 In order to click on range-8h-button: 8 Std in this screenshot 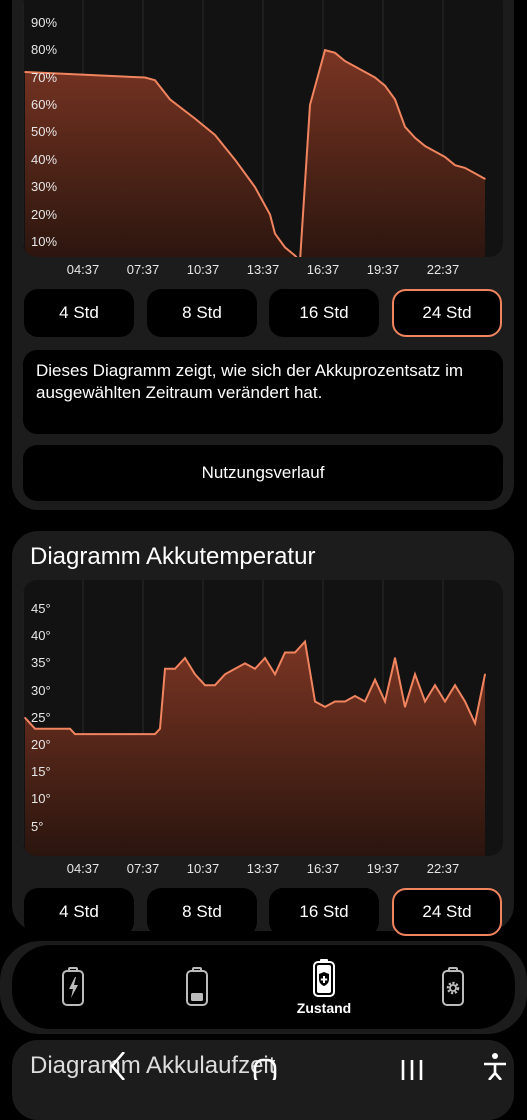, I will do `click(202, 313)`.